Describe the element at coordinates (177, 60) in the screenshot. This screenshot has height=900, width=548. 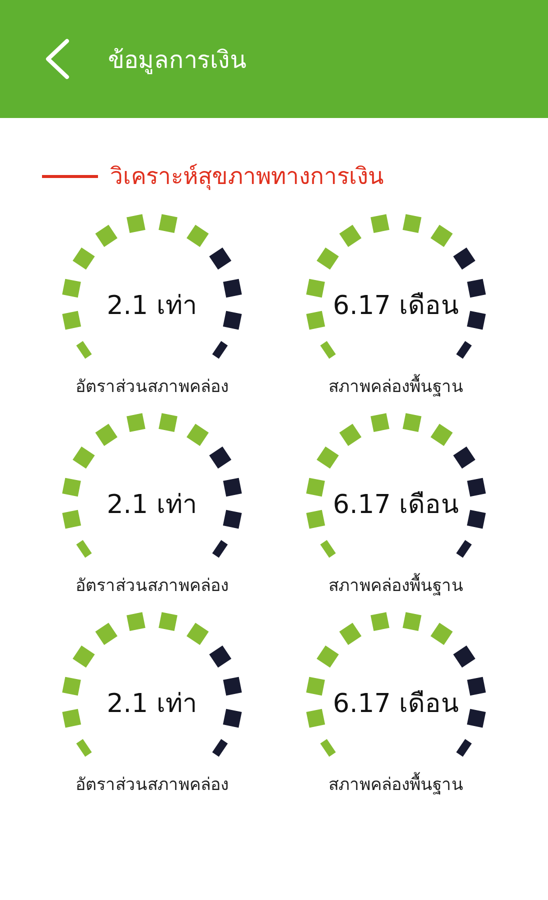
I see `page-title: ข้อมูลการเงิน` at that location.